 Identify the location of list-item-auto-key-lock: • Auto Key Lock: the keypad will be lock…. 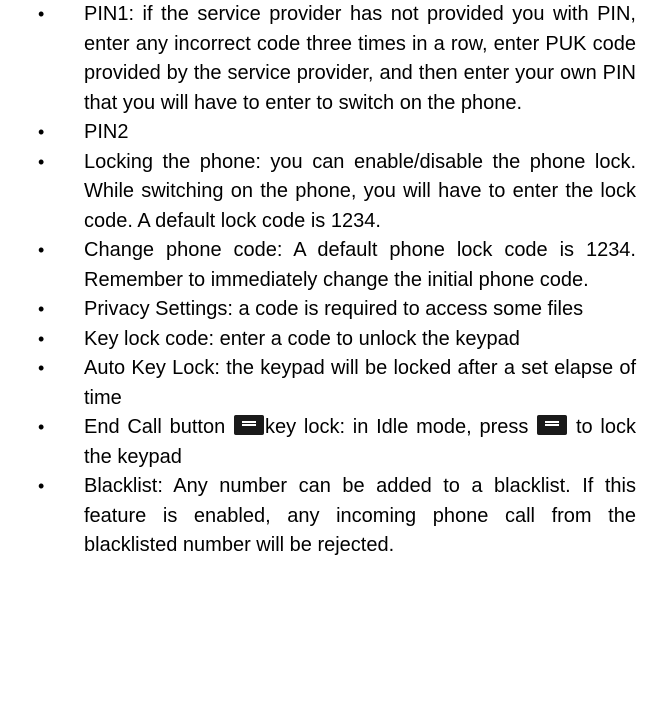
(324, 383).